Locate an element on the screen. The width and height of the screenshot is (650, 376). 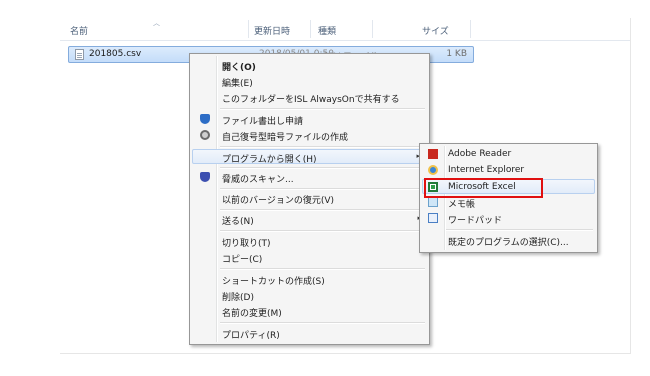
submenu-item-wordpad: ワードパッド is located at coordinates (508, 218).